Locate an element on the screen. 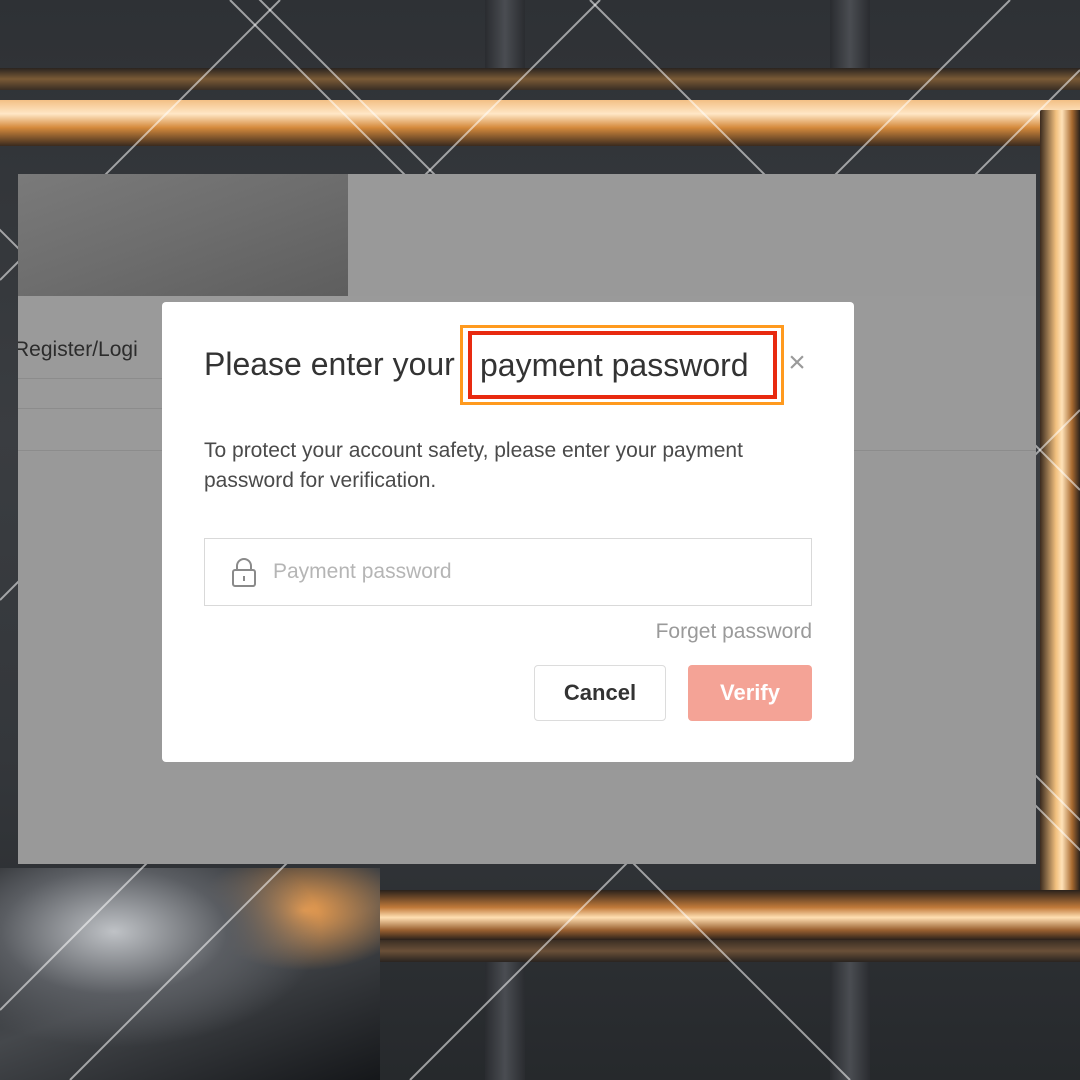 The width and height of the screenshot is (1080, 1080). verify-button: Verify is located at coordinates (750, 693).